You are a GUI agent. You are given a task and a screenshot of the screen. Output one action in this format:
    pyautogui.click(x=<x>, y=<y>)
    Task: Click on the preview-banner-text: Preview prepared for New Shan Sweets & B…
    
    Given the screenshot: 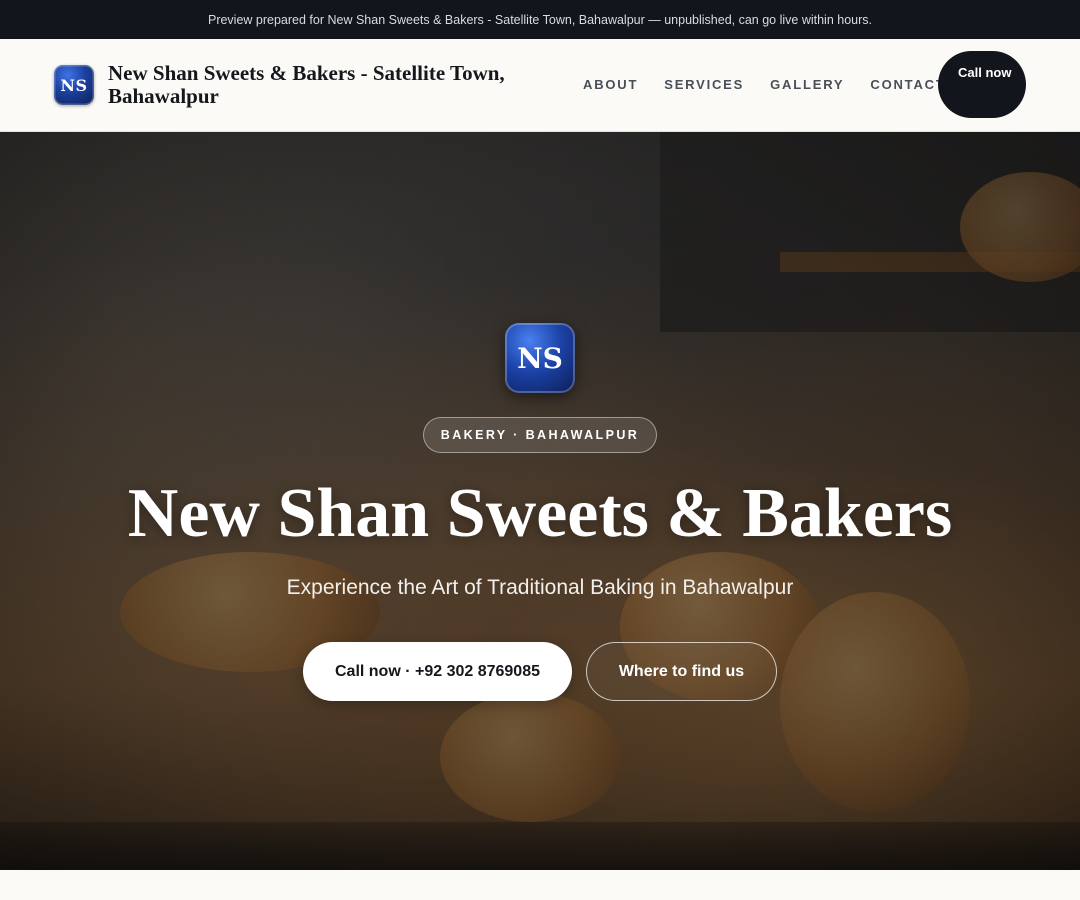 What is the action you would take?
    pyautogui.click(x=539, y=19)
    